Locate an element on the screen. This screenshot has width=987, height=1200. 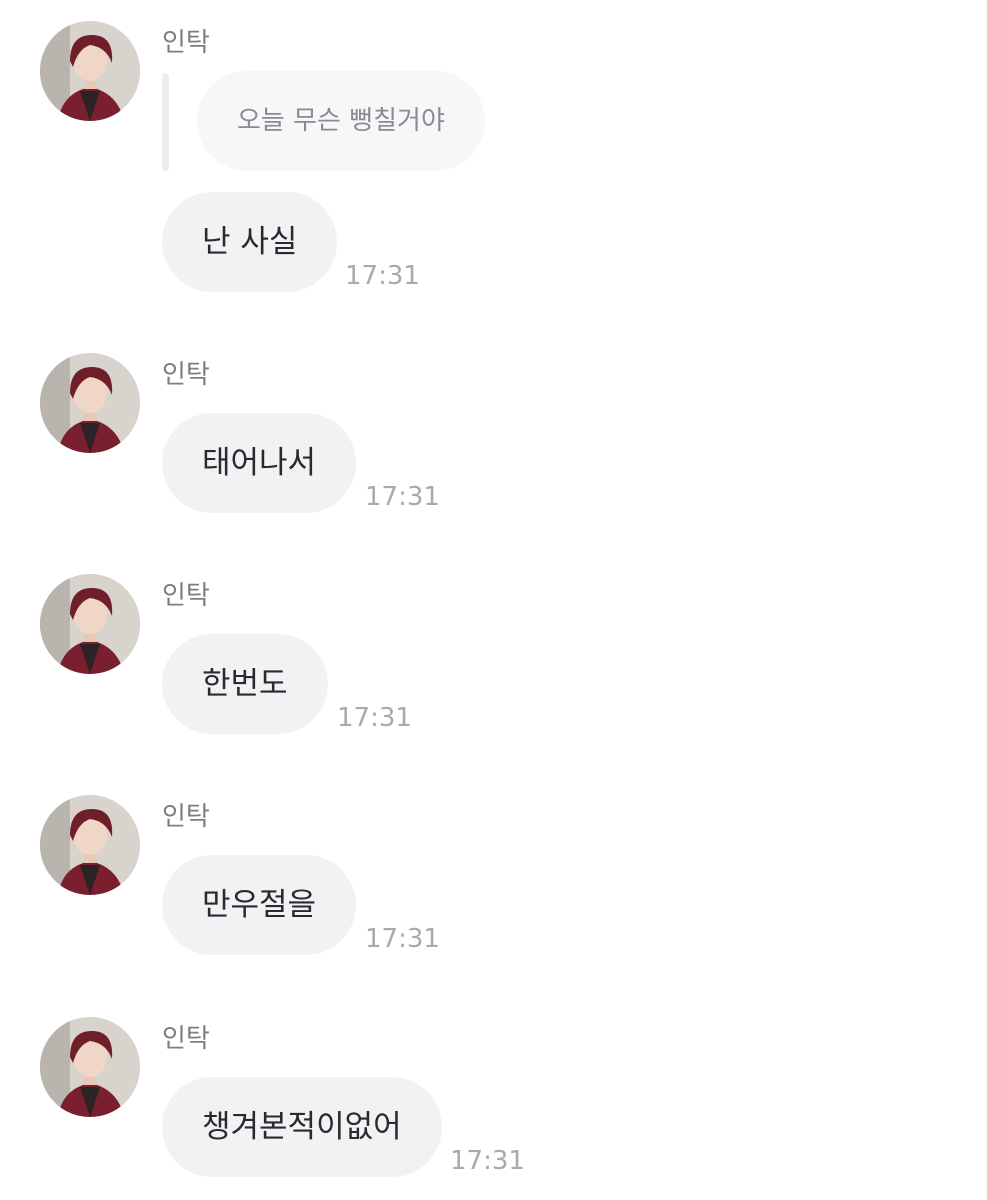
message-bubble: 태어나서 is located at coordinates (259, 463).